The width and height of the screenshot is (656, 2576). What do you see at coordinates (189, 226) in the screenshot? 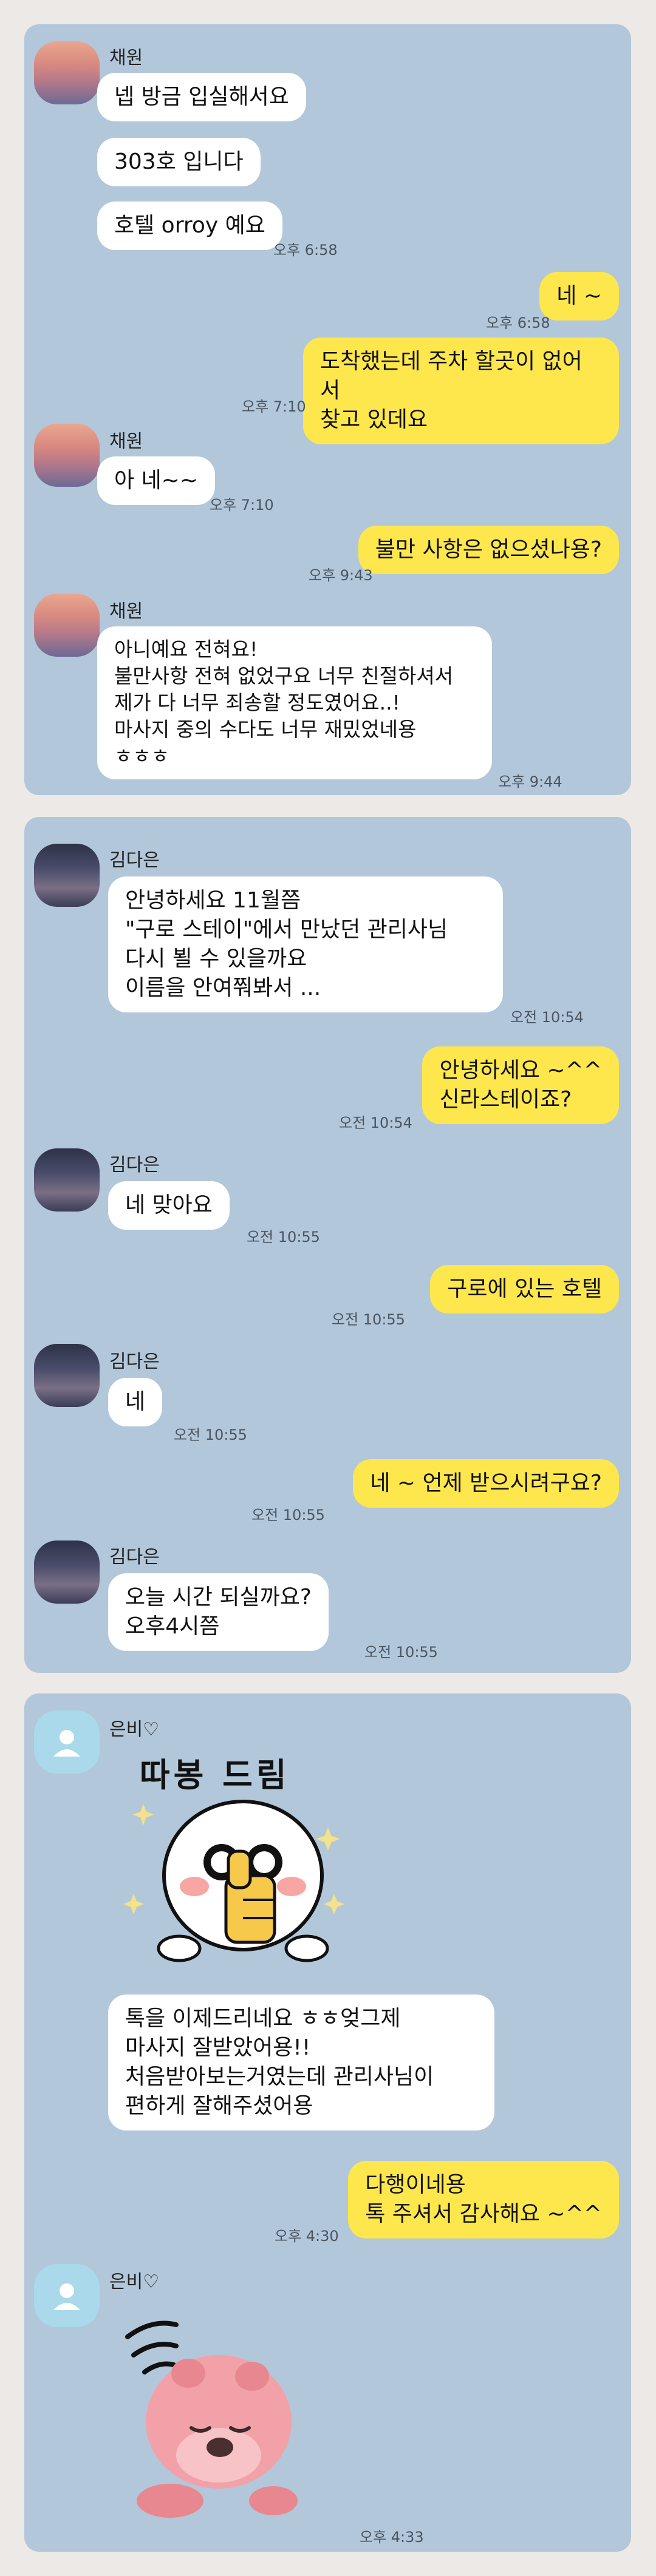
I see `message-bubble: 호텔 orroy 예요` at bounding box center [189, 226].